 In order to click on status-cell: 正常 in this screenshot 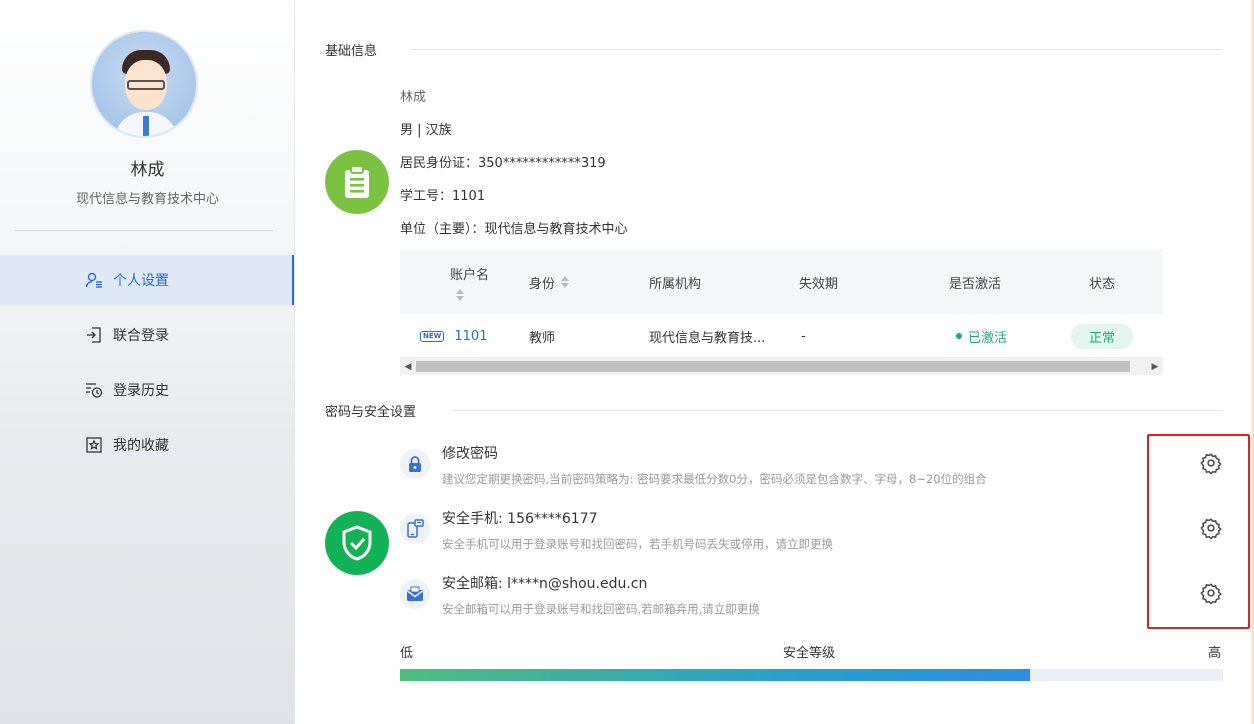, I will do `click(1102, 336)`.